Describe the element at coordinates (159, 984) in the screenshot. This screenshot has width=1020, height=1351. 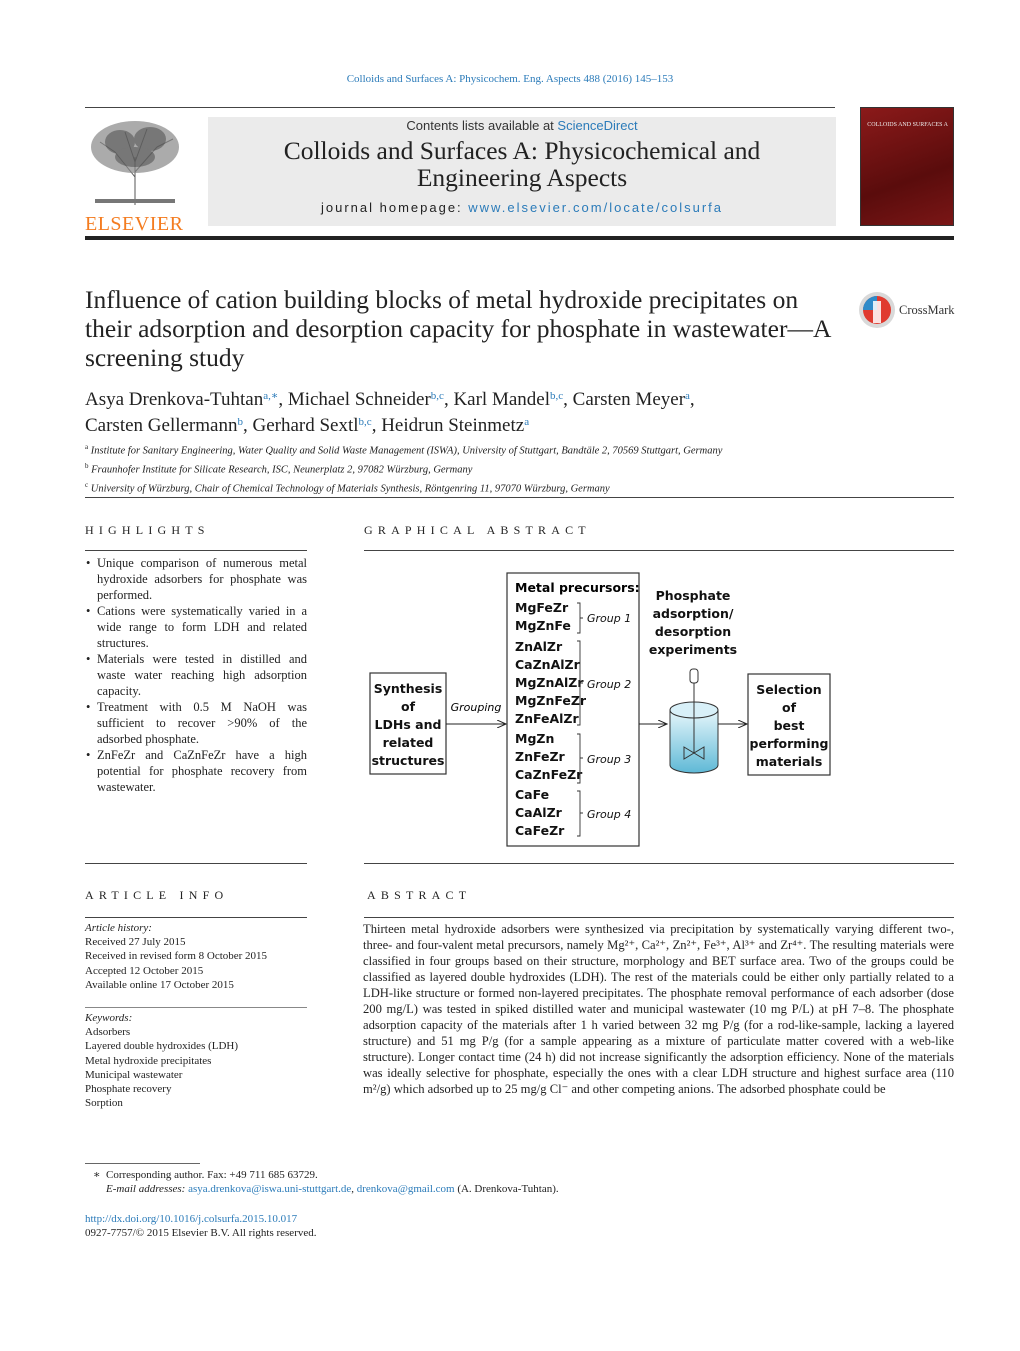
I see `history-item: Available online 17 October 2015` at that location.